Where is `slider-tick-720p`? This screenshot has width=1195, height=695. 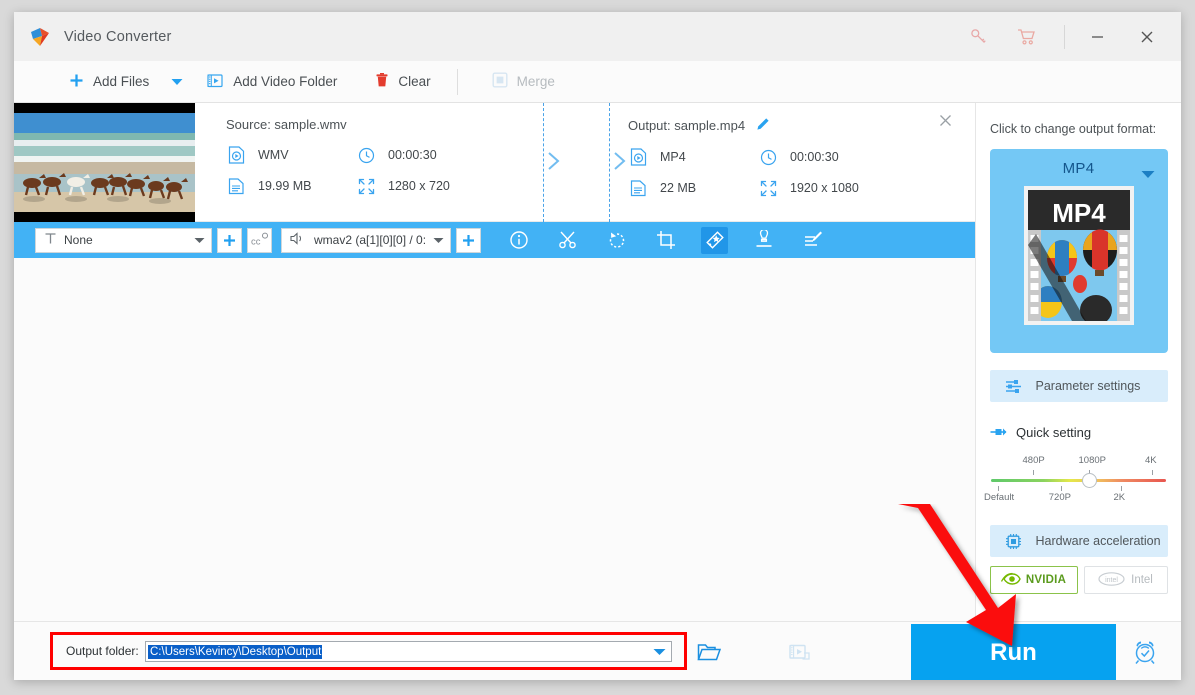
slider-tick-720p is located at coordinates (1061, 488).